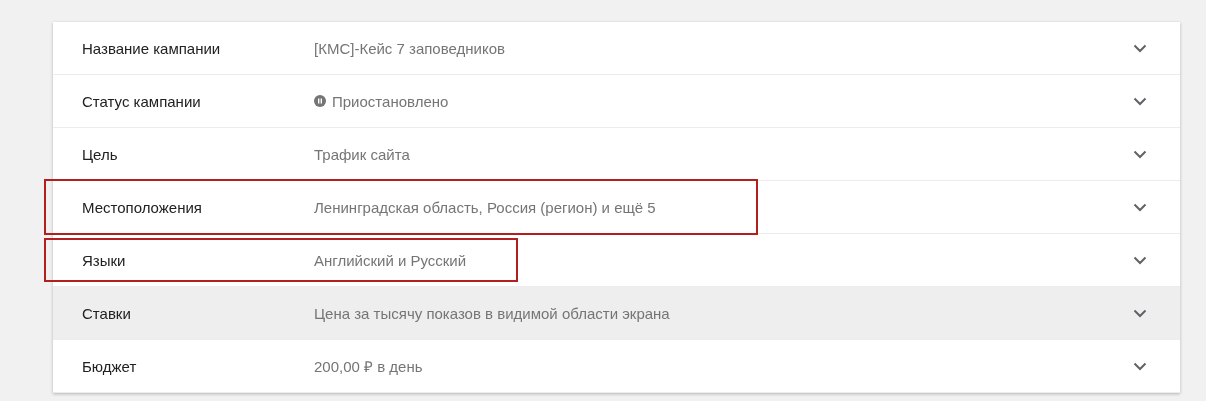 The width and height of the screenshot is (1206, 401). I want to click on setting-label: Местоположения, so click(142, 207).